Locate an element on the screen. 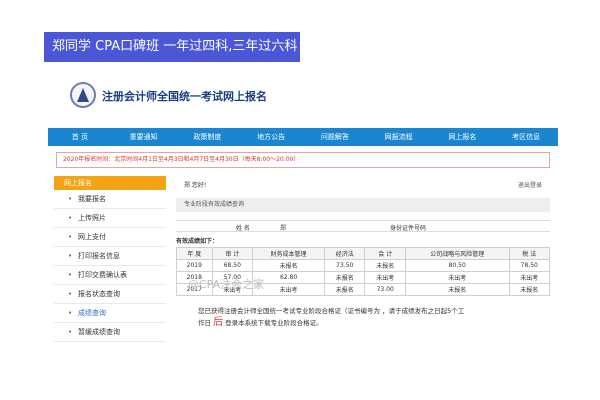 This screenshot has width=600, height=400. nav-item-register: 网上报名 is located at coordinates (463, 137).